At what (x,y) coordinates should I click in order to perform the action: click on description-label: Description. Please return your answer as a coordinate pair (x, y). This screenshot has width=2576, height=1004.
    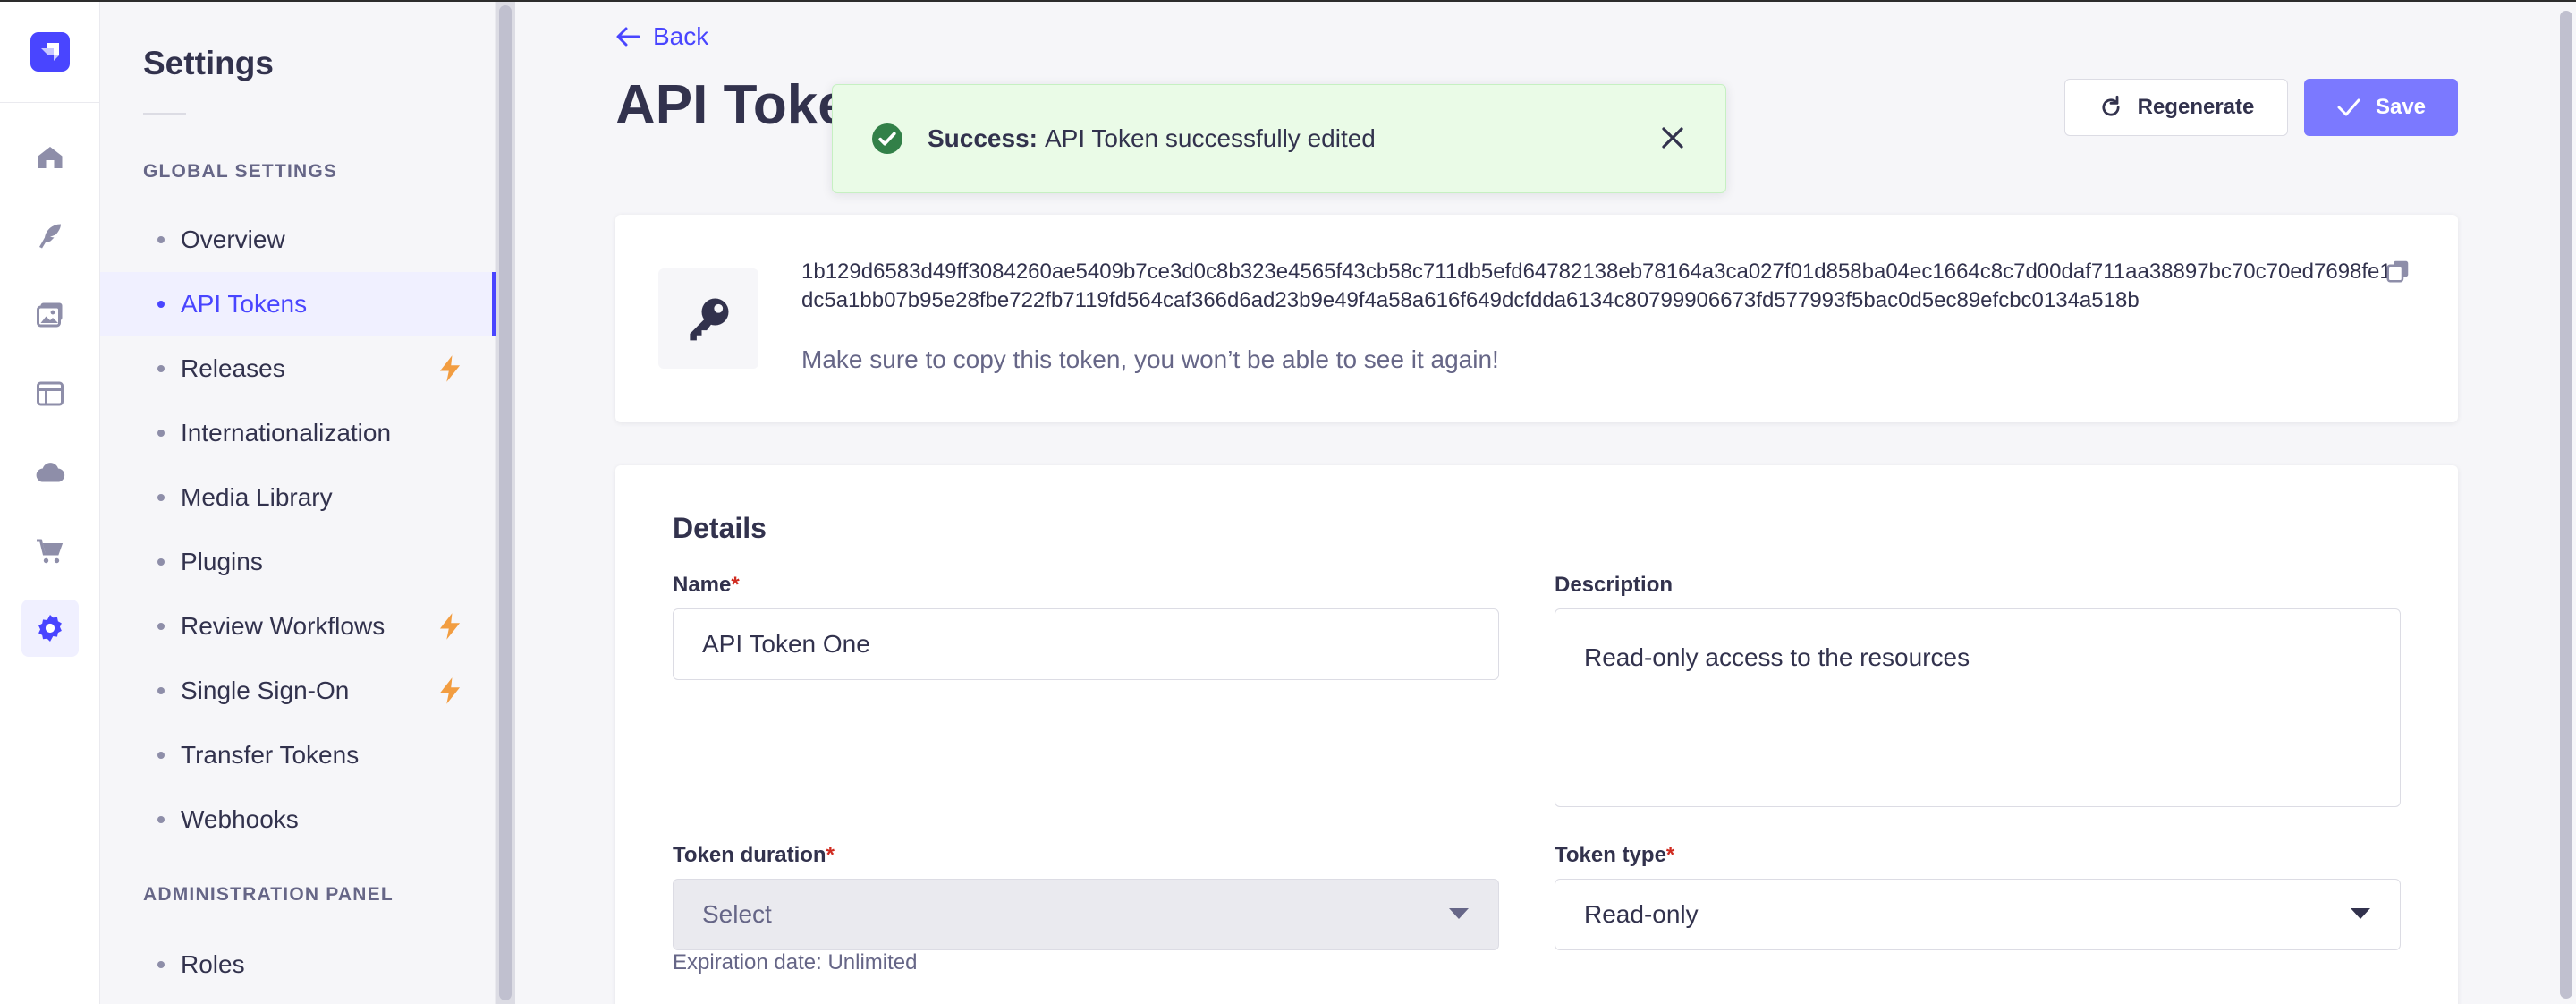
    Looking at the image, I should click on (1614, 585).